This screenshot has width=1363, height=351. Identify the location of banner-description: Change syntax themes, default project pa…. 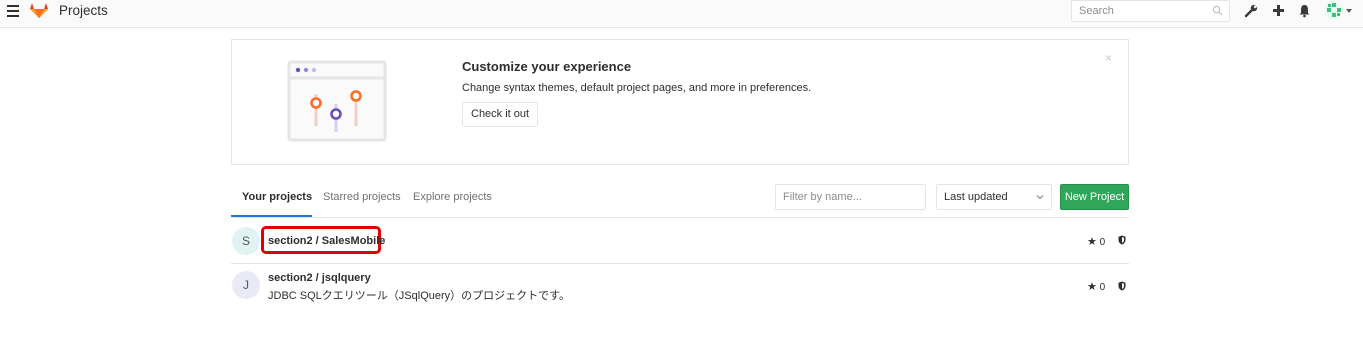
(637, 88).